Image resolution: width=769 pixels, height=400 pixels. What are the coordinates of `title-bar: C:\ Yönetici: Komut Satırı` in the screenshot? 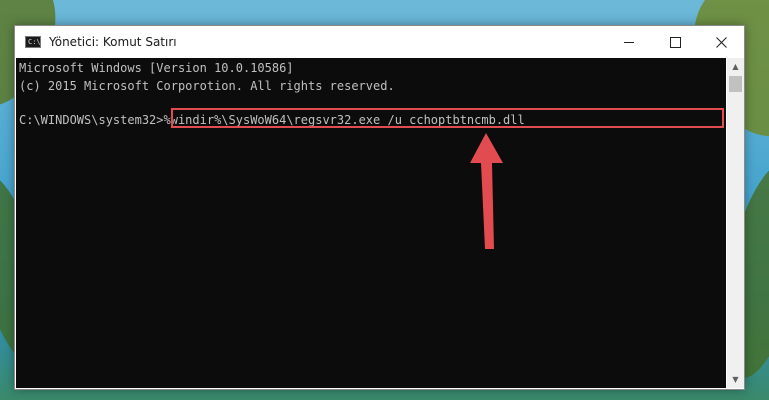 It's located at (379, 42).